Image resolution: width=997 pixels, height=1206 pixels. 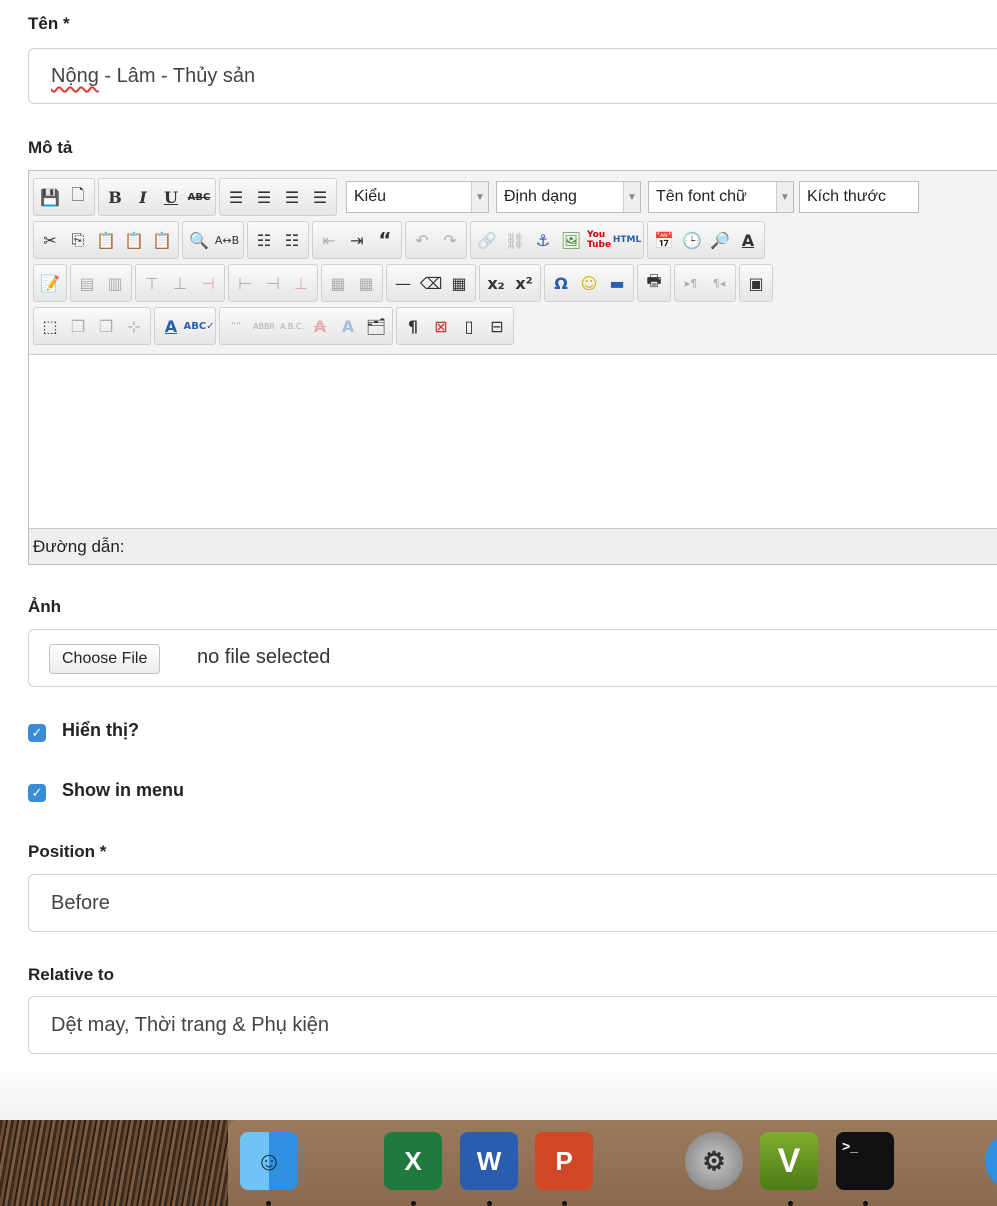 I want to click on align-justify-icon: ☰, so click(x=320, y=197).